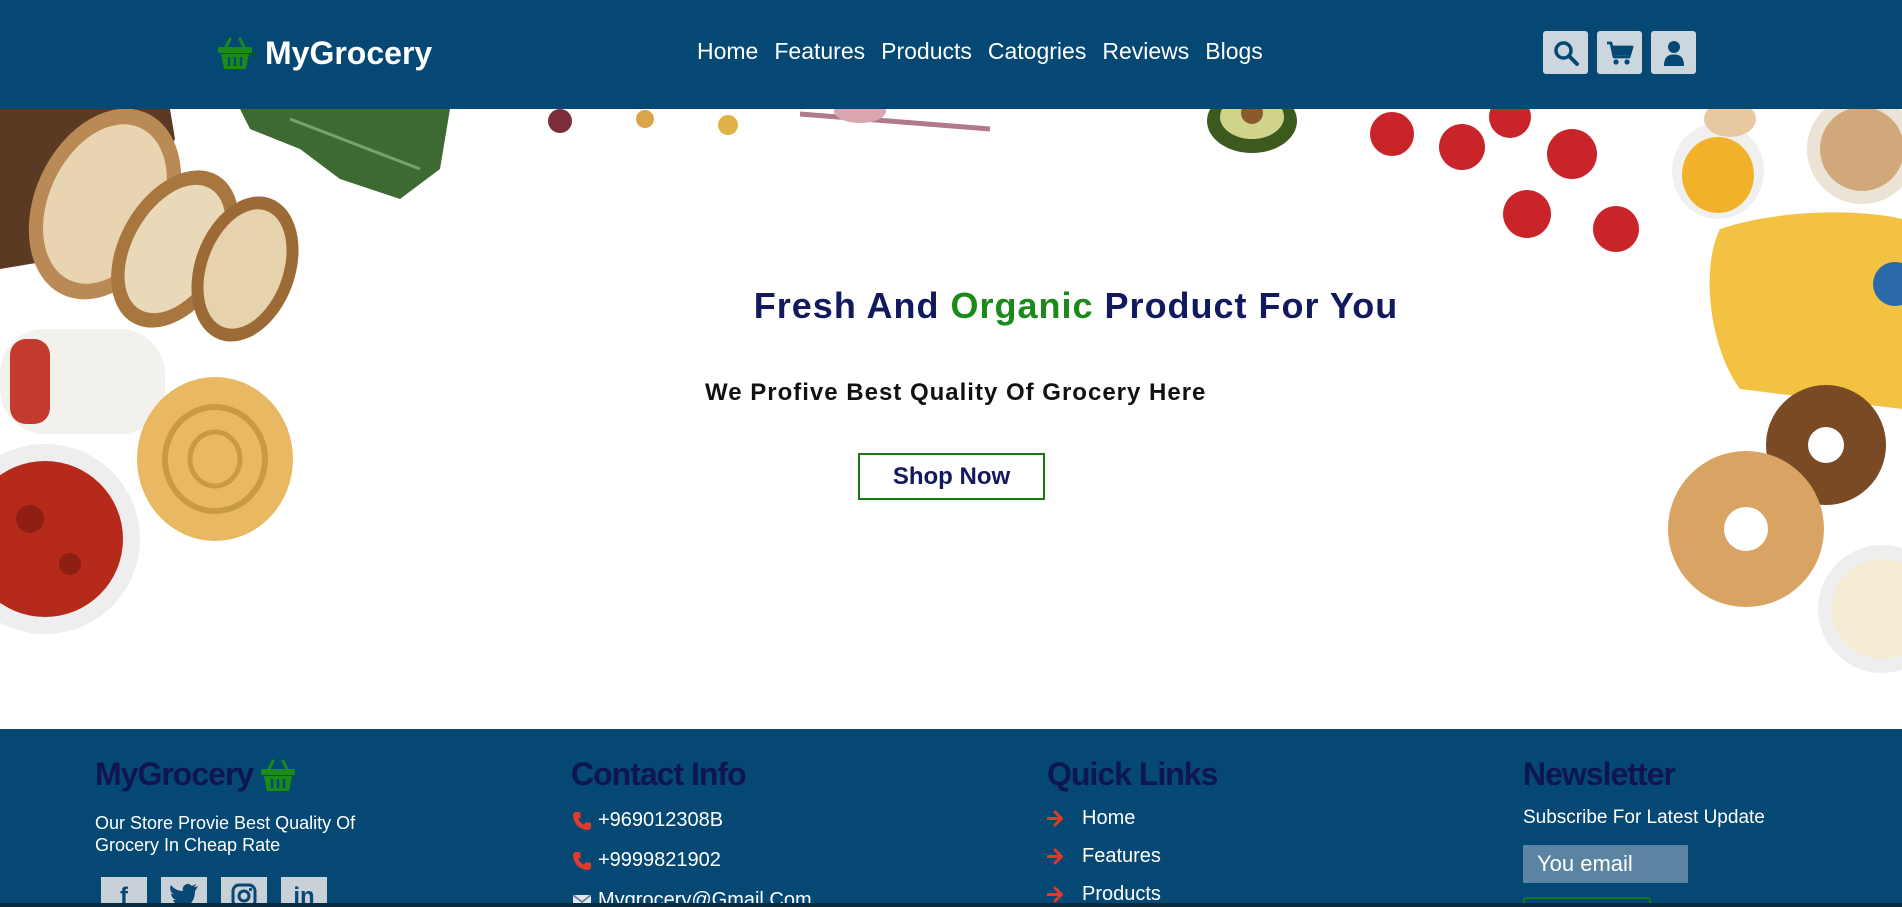  I want to click on newsletter-text: Subscribe For Latest Update, so click(1644, 817).